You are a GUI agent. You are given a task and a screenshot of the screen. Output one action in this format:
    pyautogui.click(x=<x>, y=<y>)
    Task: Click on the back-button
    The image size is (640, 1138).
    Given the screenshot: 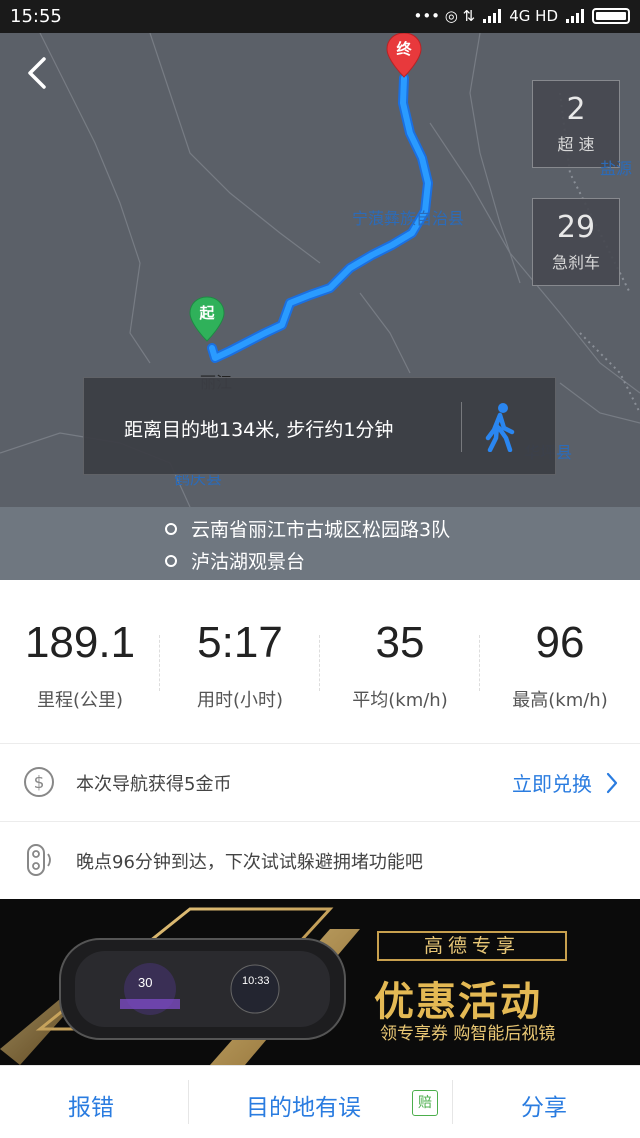 What is the action you would take?
    pyautogui.click(x=38, y=73)
    